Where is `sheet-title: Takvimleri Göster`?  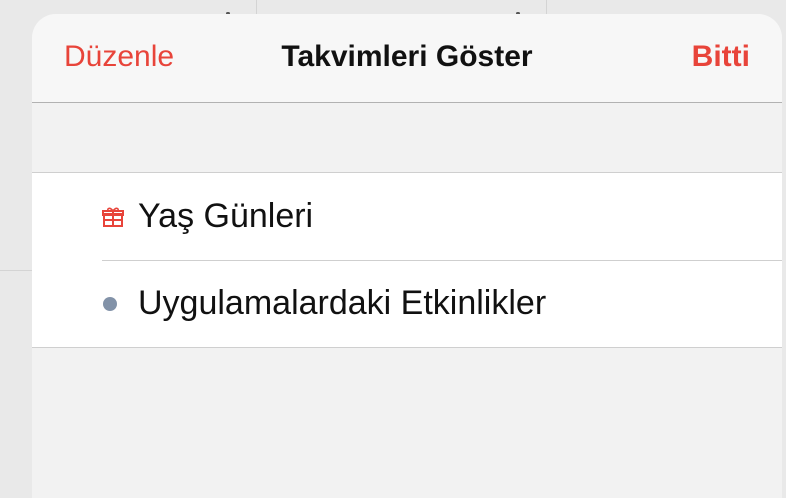
sheet-title: Takvimleri Göster is located at coordinates (407, 56).